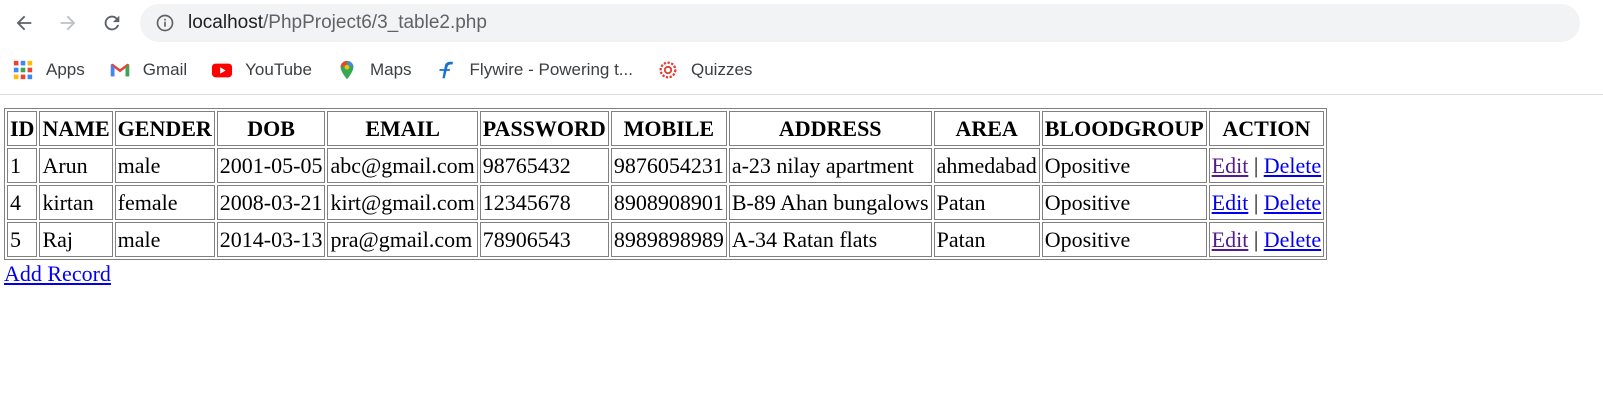  Describe the element at coordinates (271, 165) in the screenshot. I see `cell-dob: 2001-05-05` at that location.